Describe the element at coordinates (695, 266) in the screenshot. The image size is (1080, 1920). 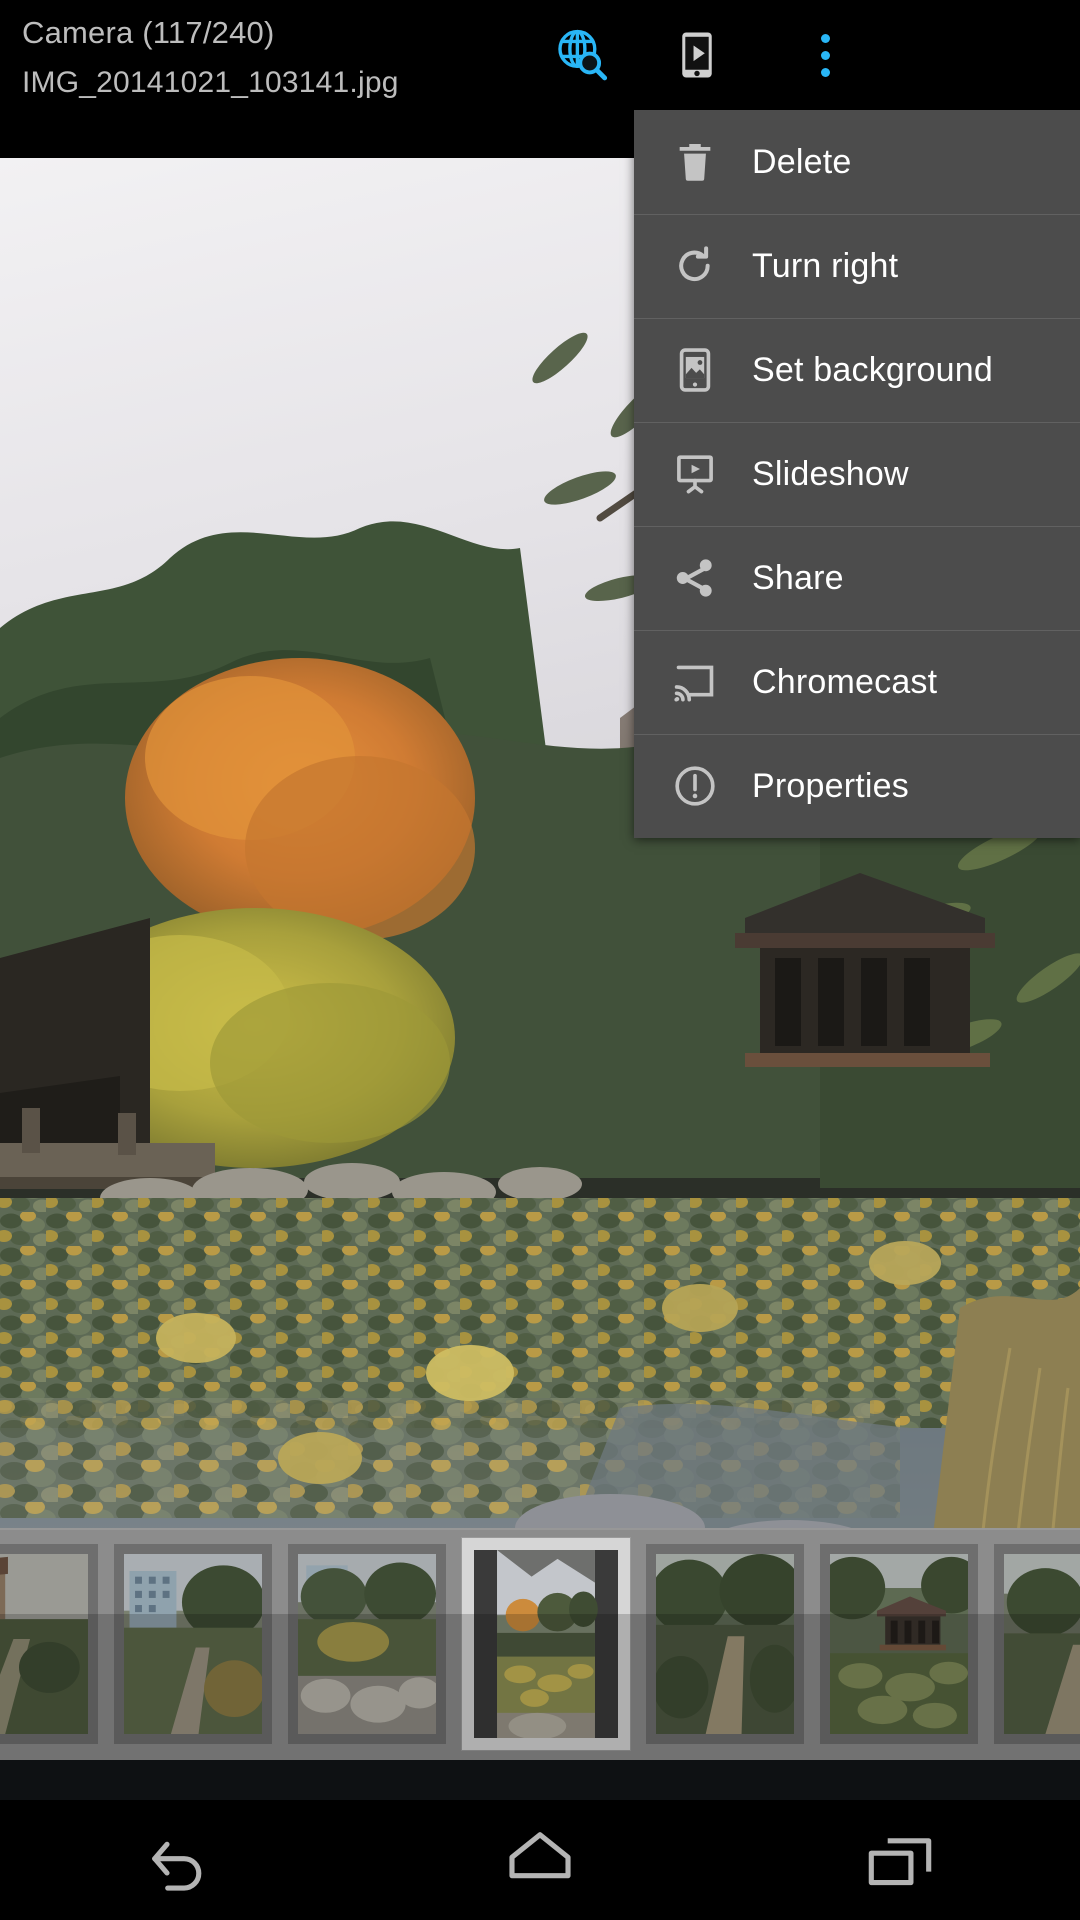
I see `rotate-right-icon` at that location.